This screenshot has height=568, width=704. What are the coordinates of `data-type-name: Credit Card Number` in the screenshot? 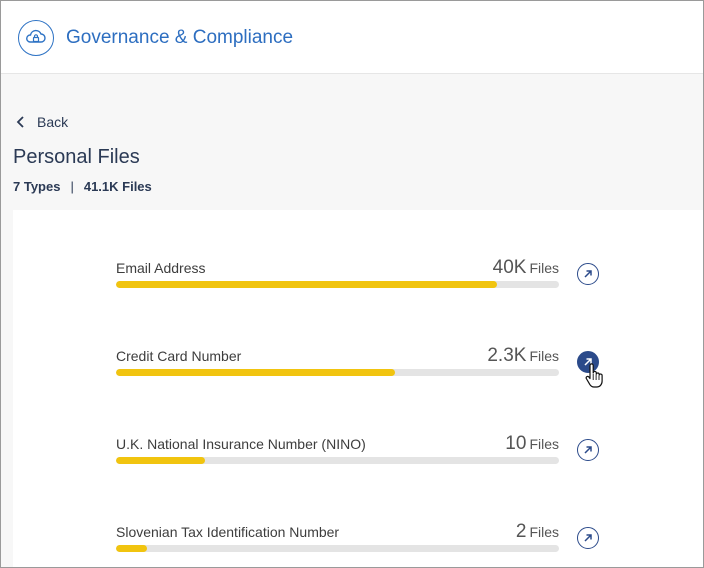 It's located at (179, 356).